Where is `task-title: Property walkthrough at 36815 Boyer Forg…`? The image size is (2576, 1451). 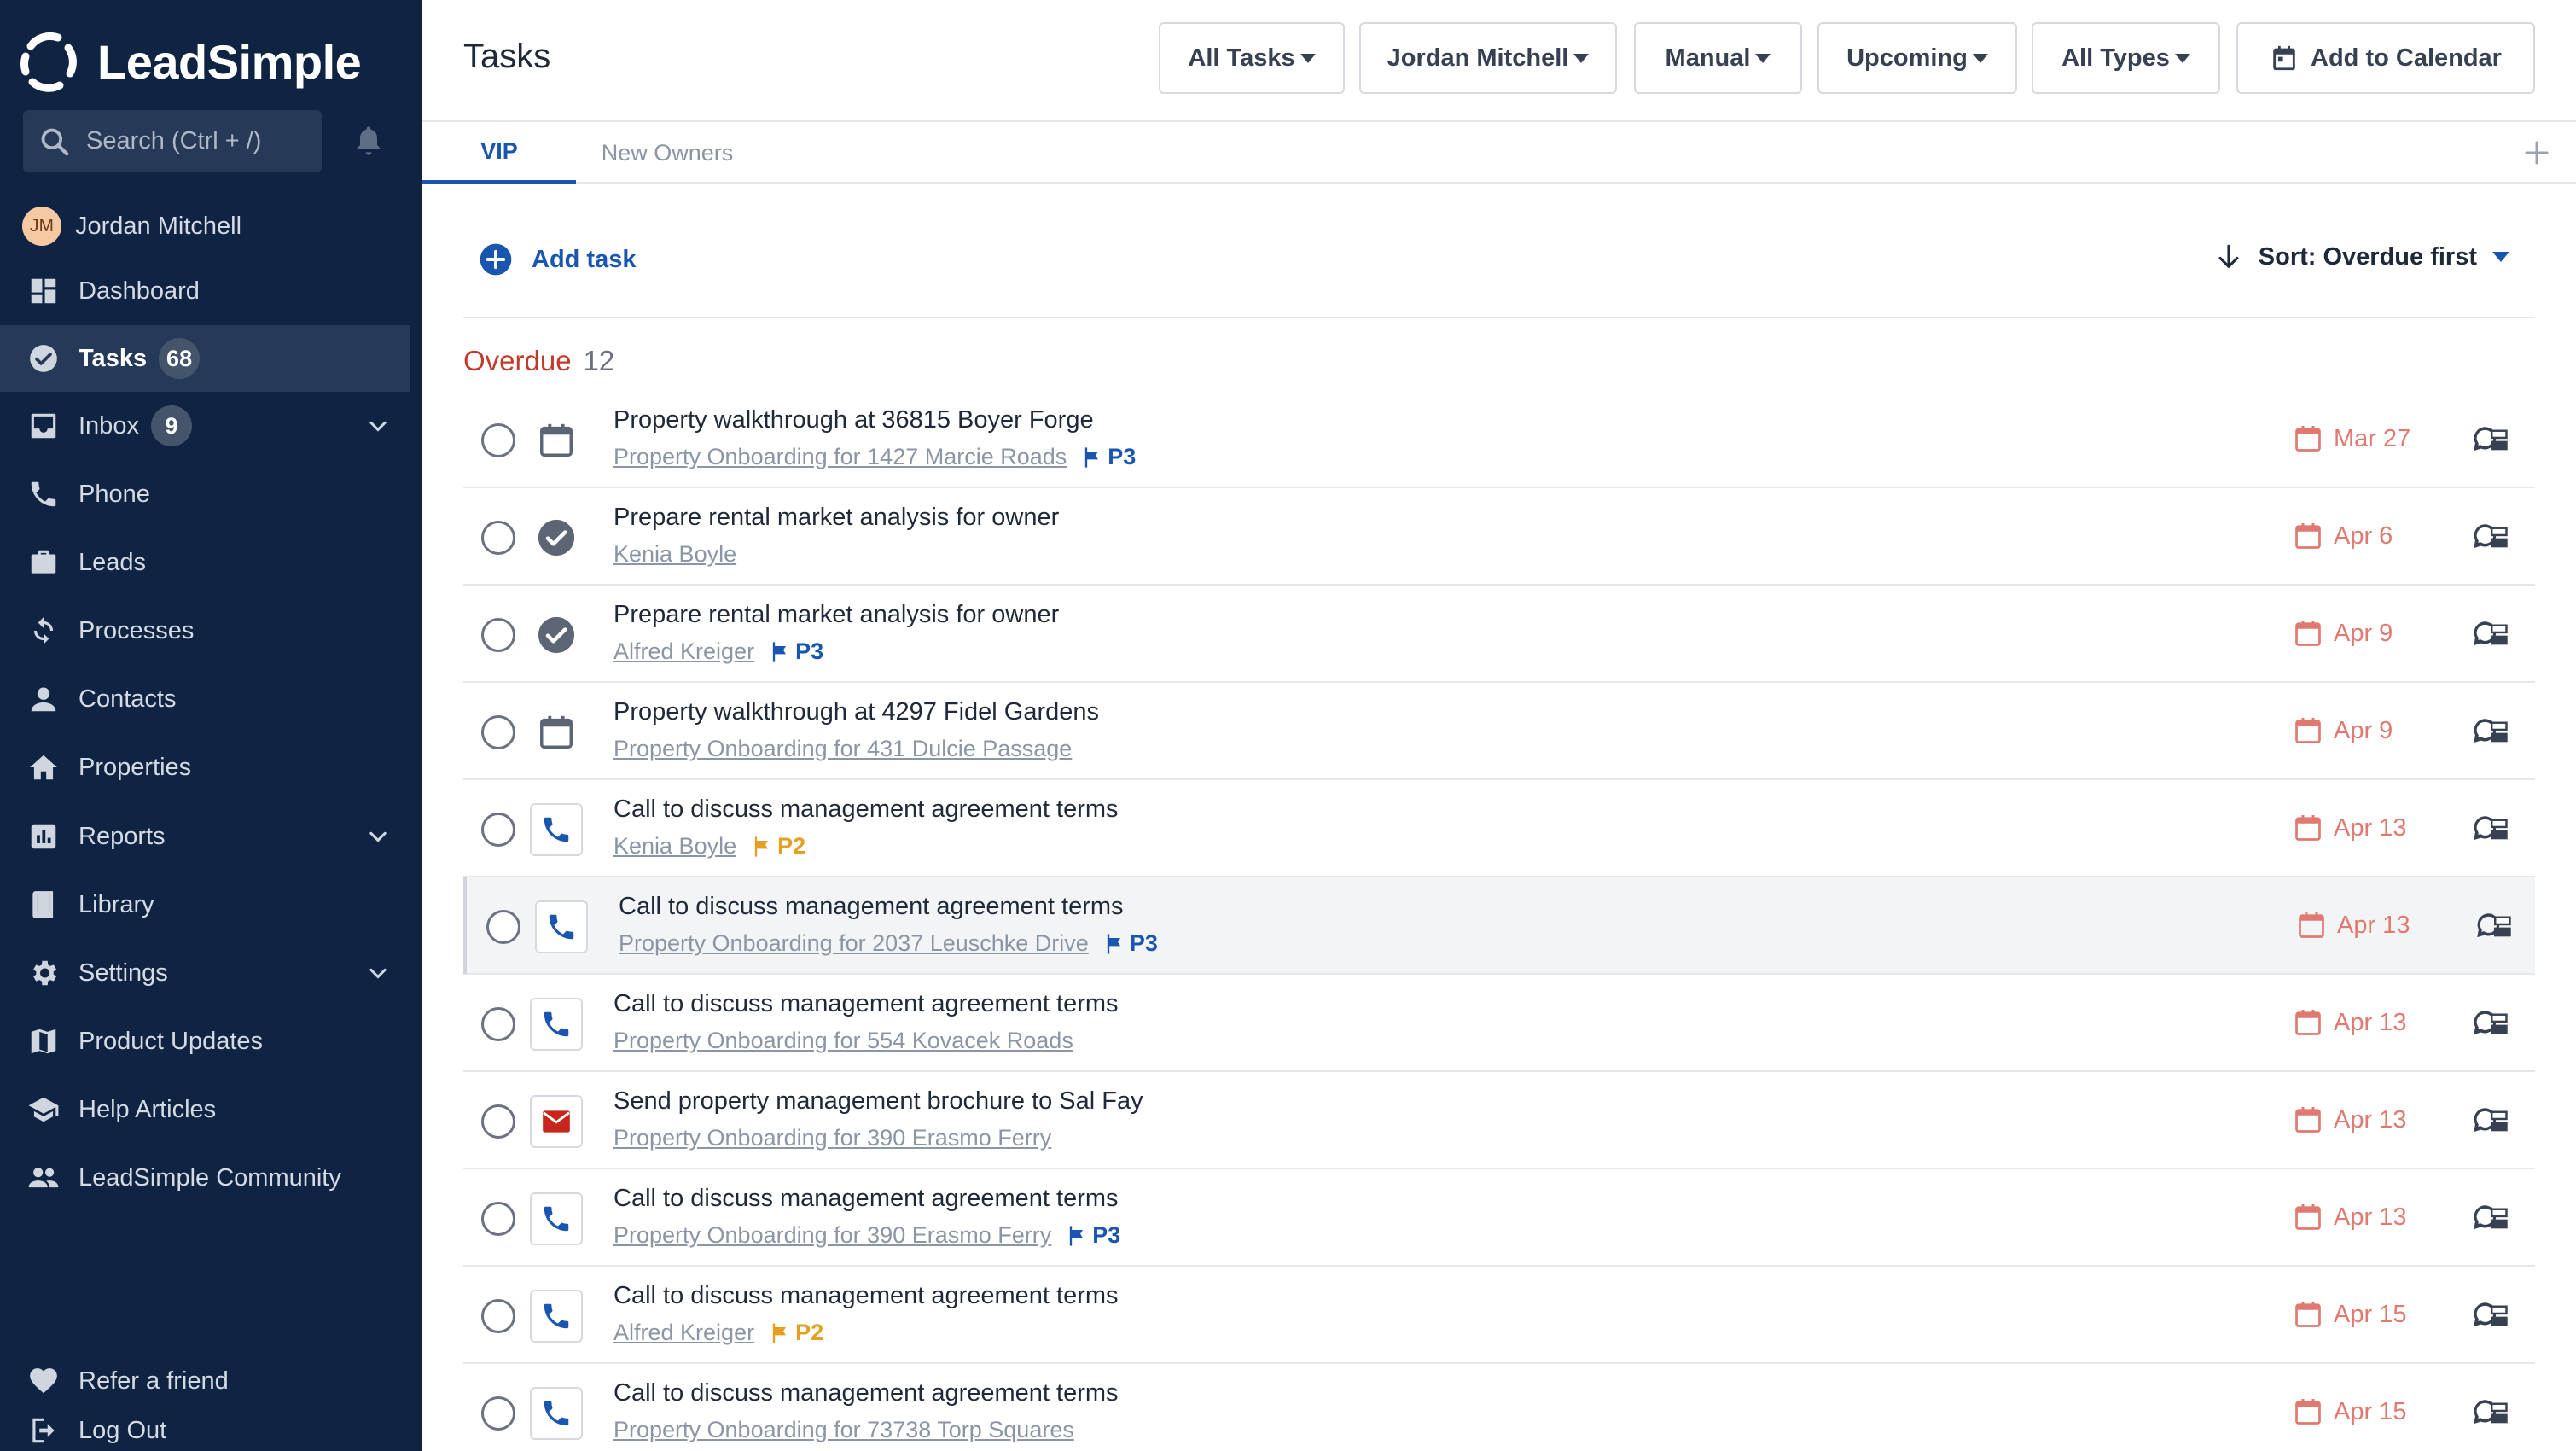 task-title: Property walkthrough at 36815 Boyer Forg… is located at coordinates (853, 420).